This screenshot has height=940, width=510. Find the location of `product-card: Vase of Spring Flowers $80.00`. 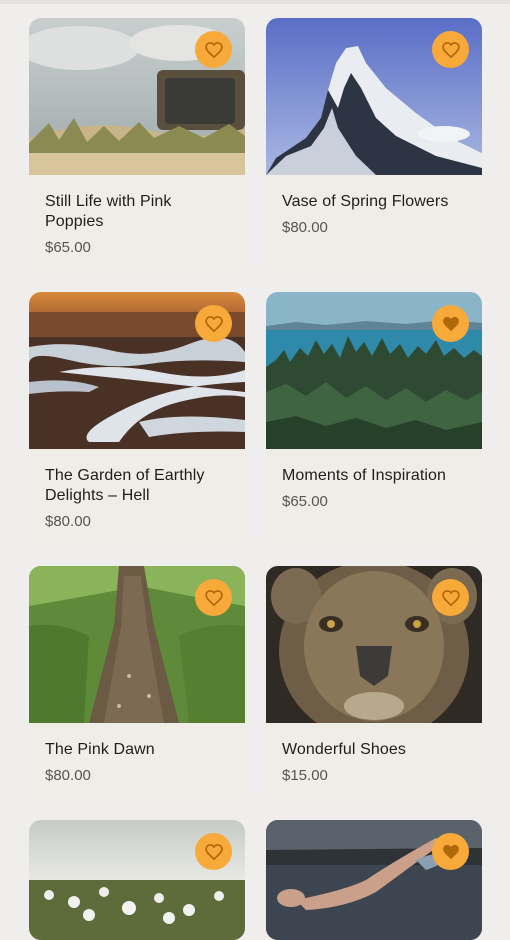

product-card: Vase of Spring Flowers $80.00 is located at coordinates (374, 144).